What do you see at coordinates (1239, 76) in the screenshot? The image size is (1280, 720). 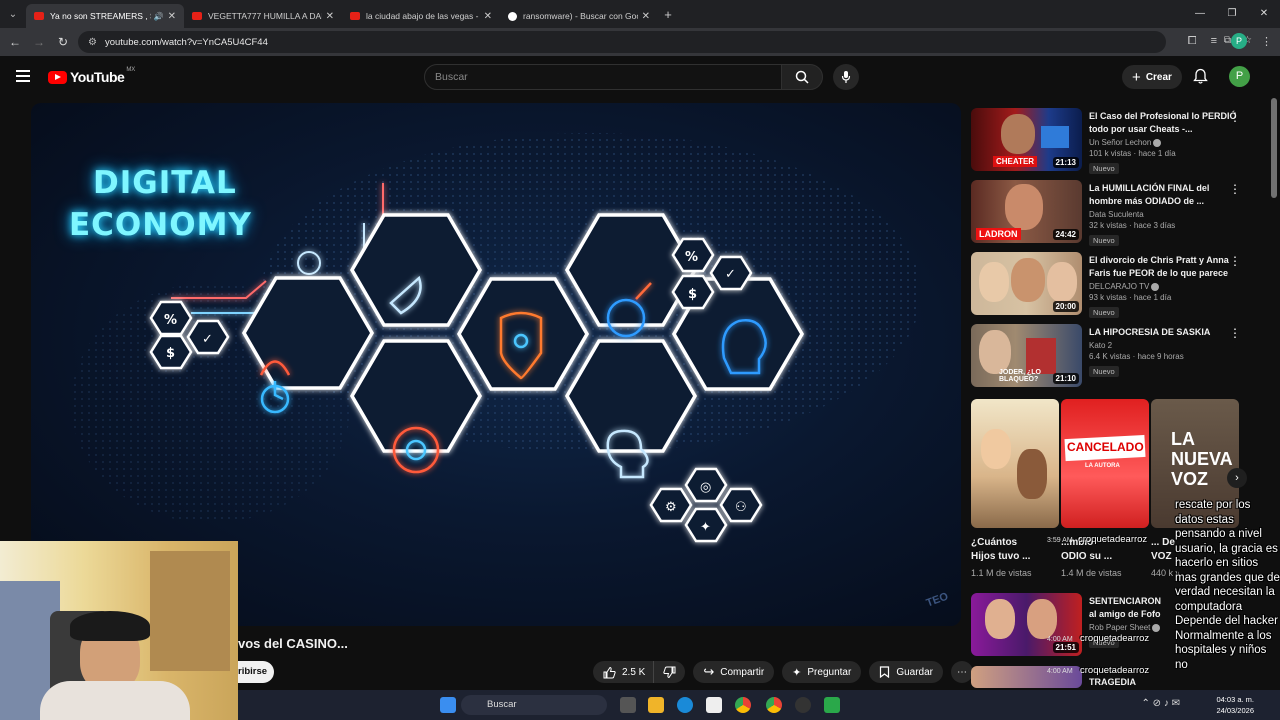 I see `account-avatar: P` at bounding box center [1239, 76].